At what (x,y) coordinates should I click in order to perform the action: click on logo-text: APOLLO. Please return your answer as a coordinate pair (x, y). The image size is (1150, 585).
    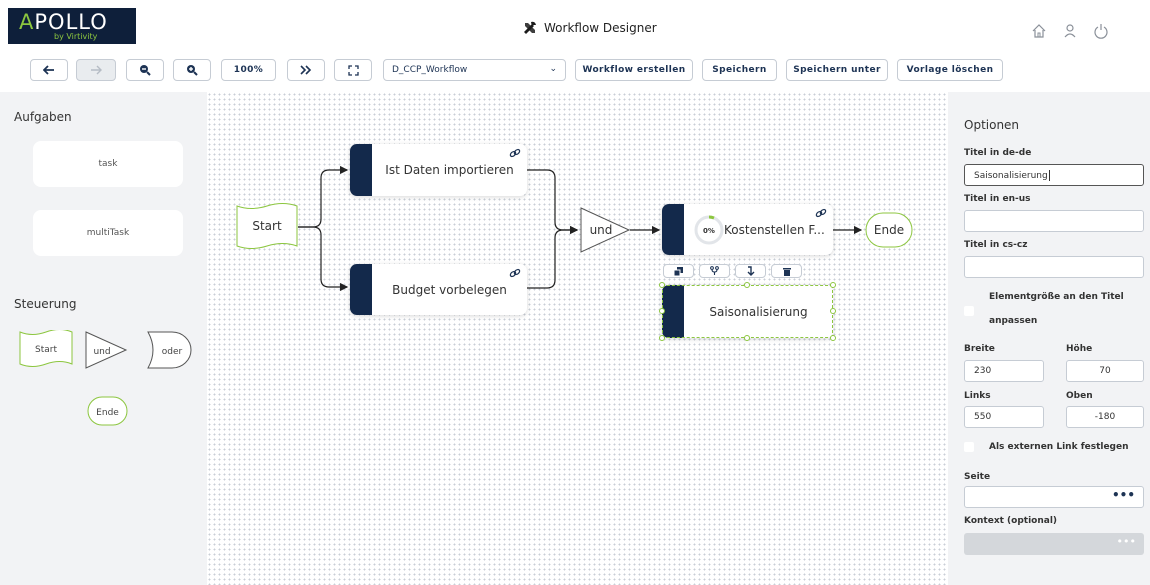
    Looking at the image, I should click on (63, 22).